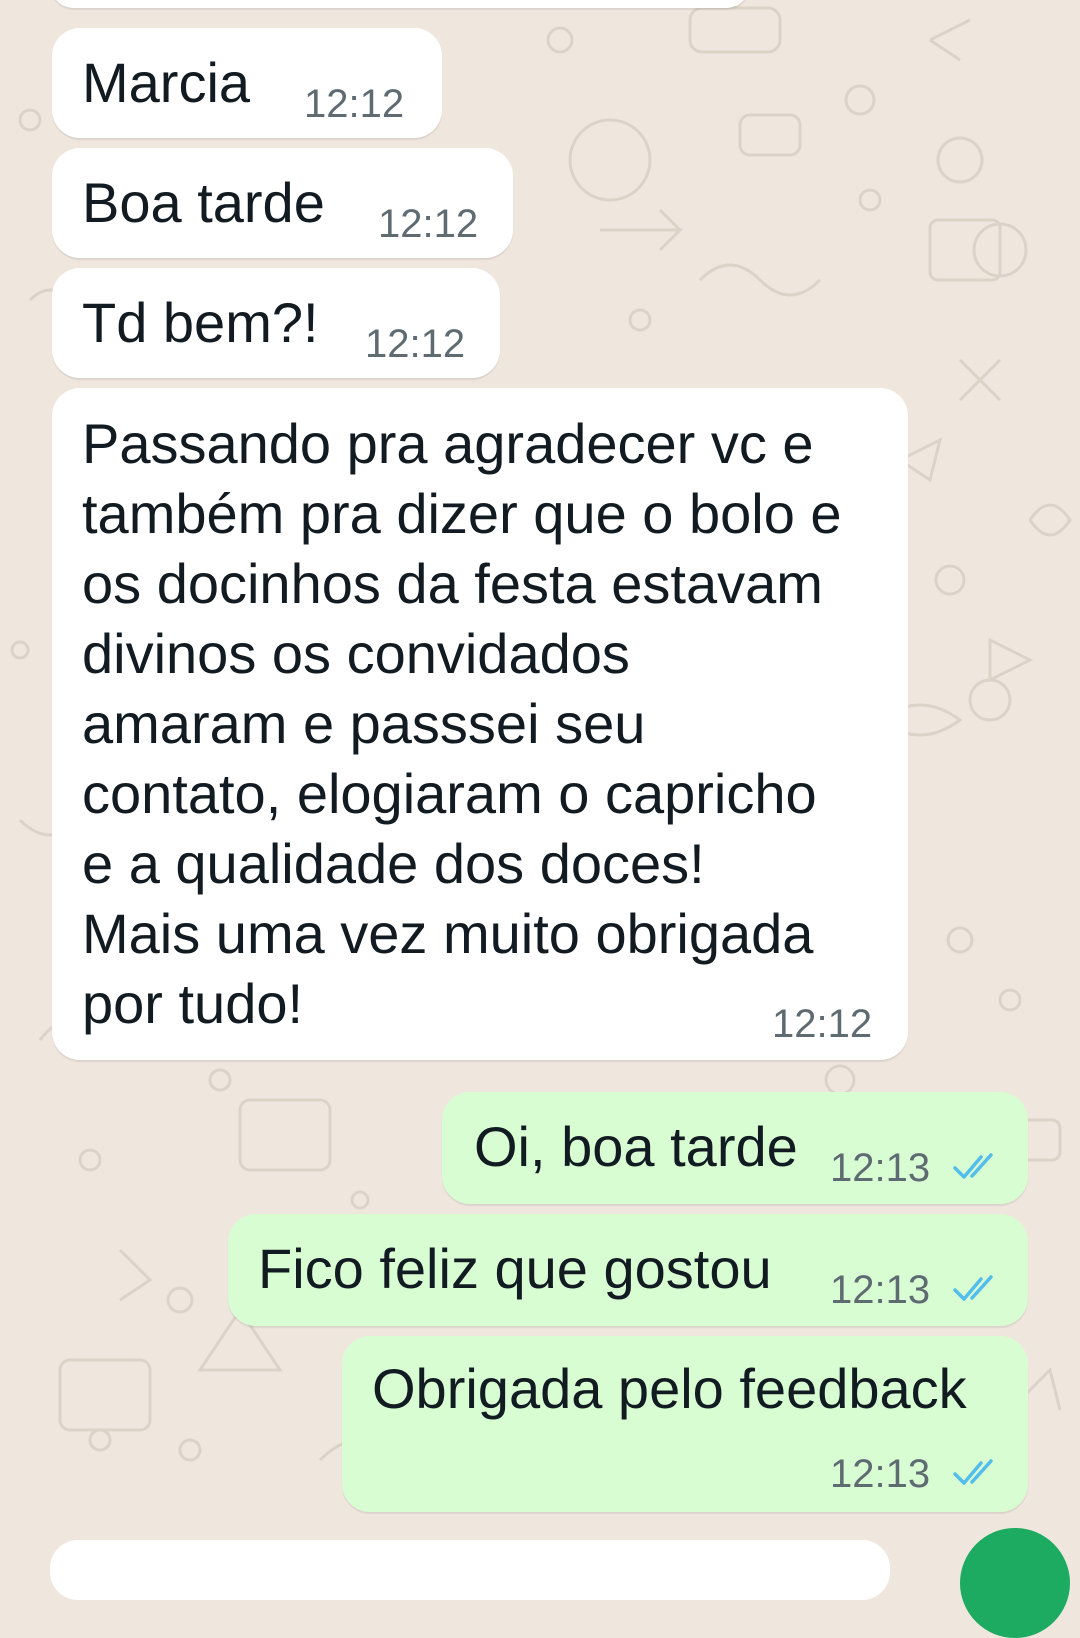 The height and width of the screenshot is (1638, 1080). What do you see at coordinates (200, 322) in the screenshot?
I see `message-text: Td bem?!` at bounding box center [200, 322].